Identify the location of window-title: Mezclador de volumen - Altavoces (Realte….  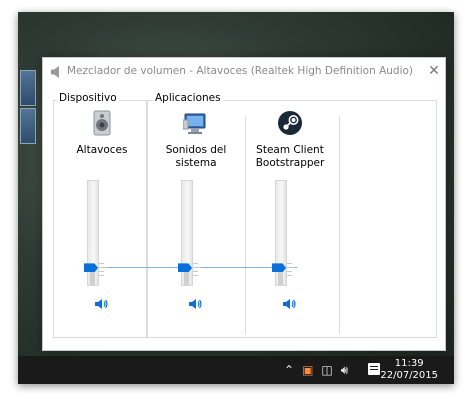
(240, 71).